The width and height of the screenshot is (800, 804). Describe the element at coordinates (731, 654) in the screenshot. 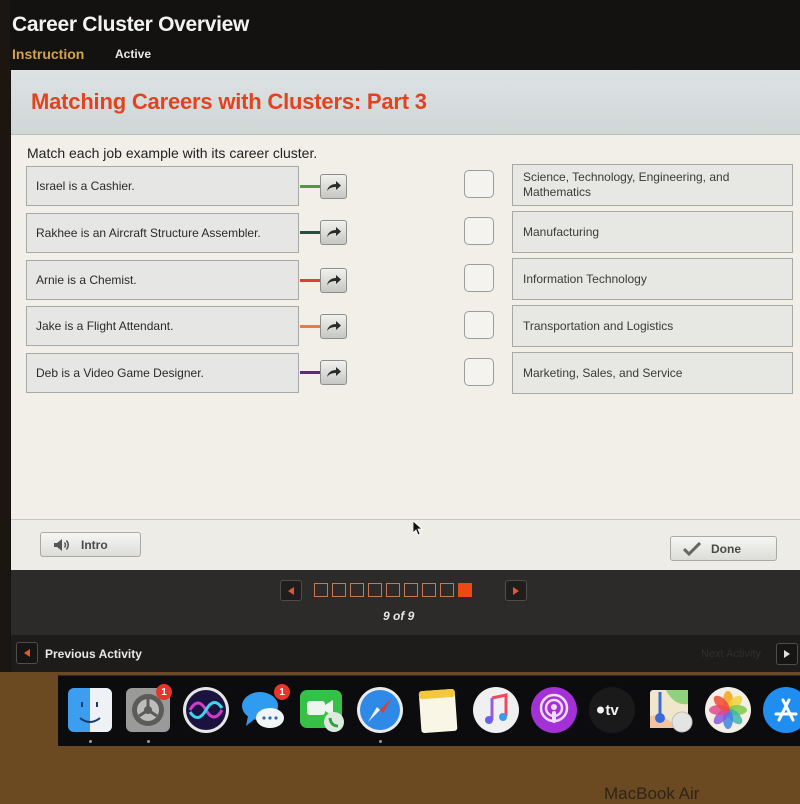

I see `next-activity-label: Next Activity` at that location.